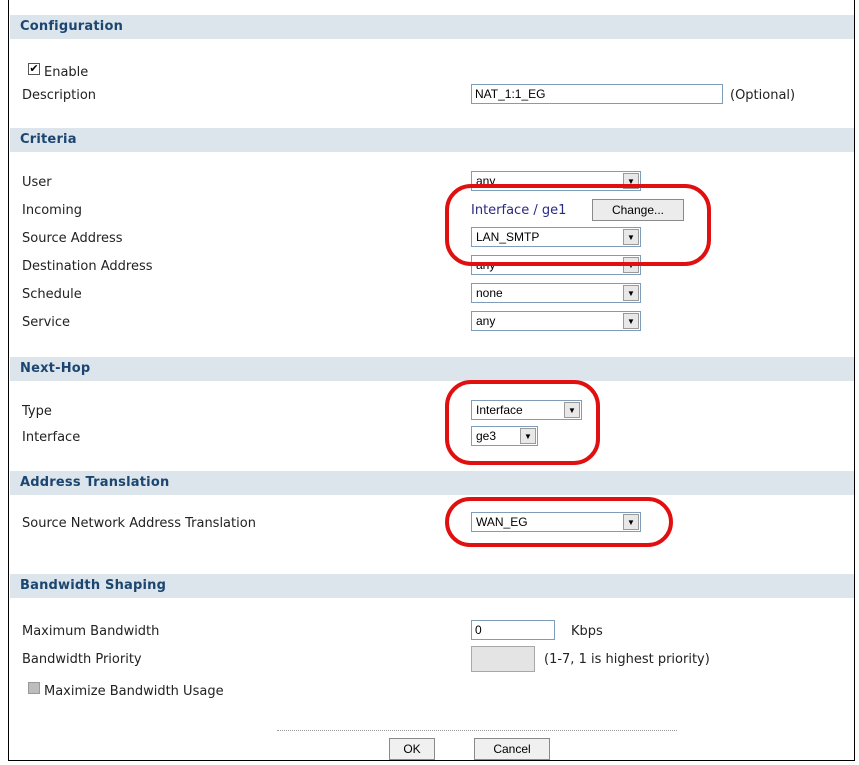 Image resolution: width=859 pixels, height=765 pixels. I want to click on section-criteria: Criteria, so click(432, 140).